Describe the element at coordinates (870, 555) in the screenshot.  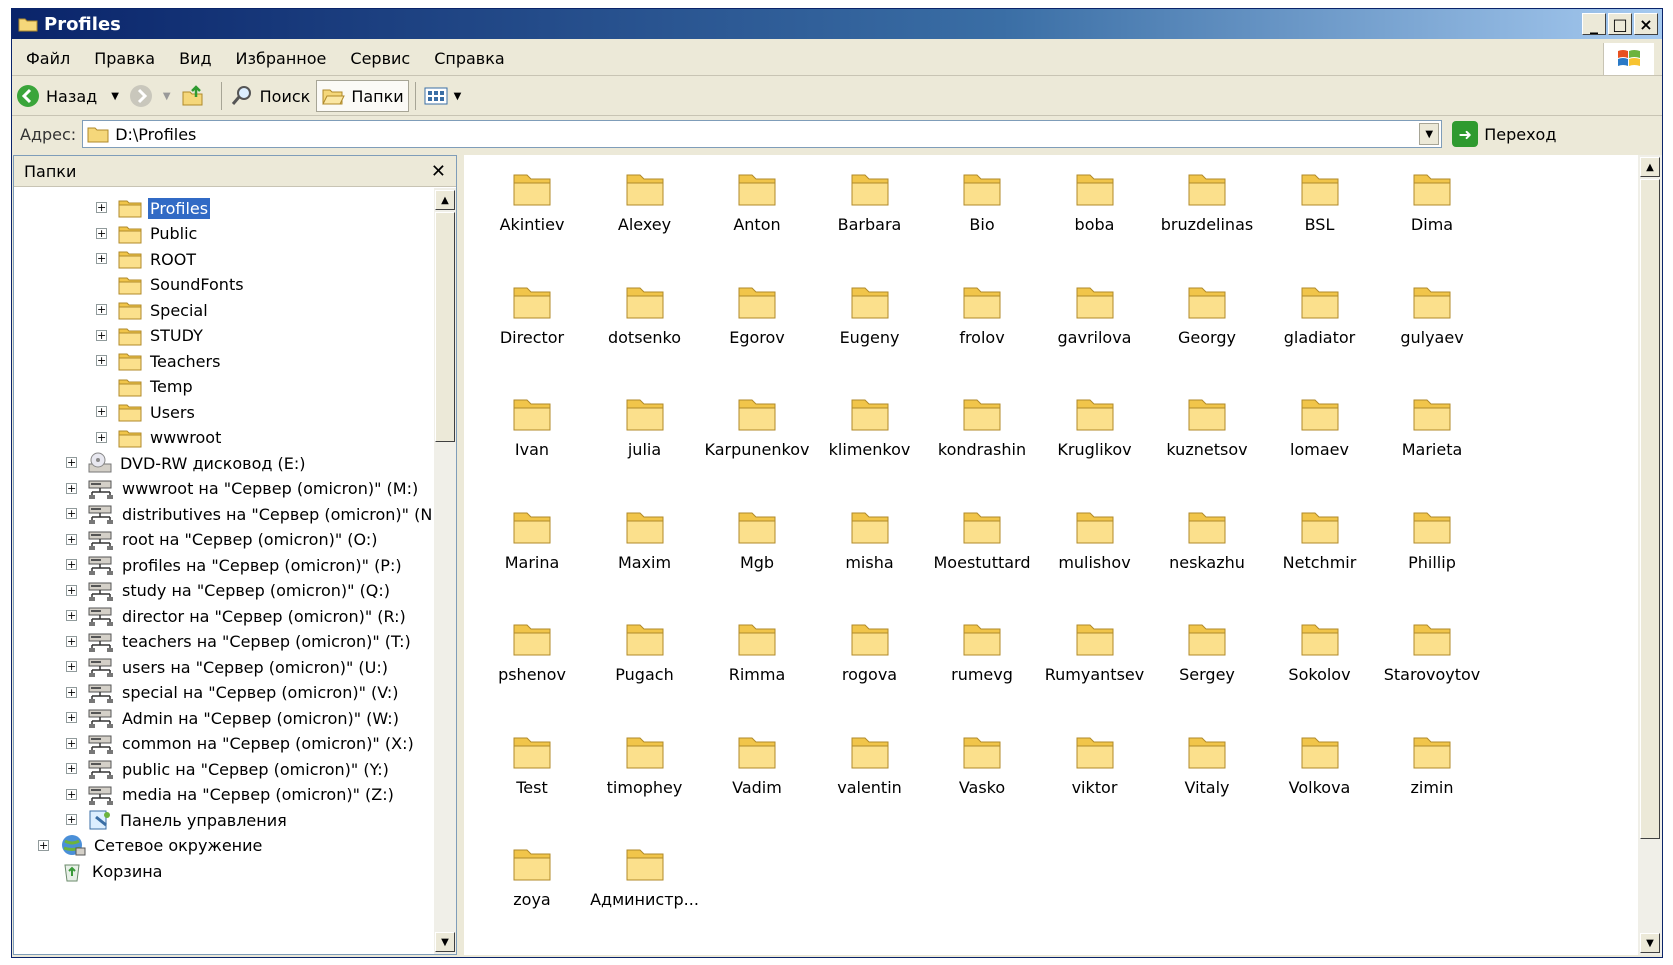
I see `folder-item: misha` at that location.